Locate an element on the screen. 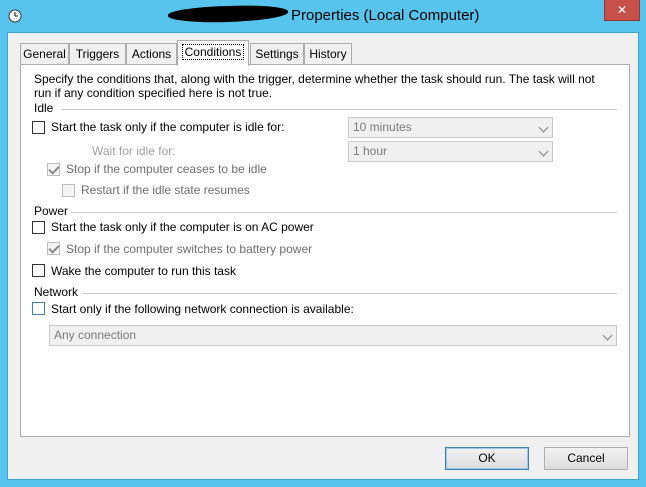  close-button: ✕ is located at coordinates (622, 10).